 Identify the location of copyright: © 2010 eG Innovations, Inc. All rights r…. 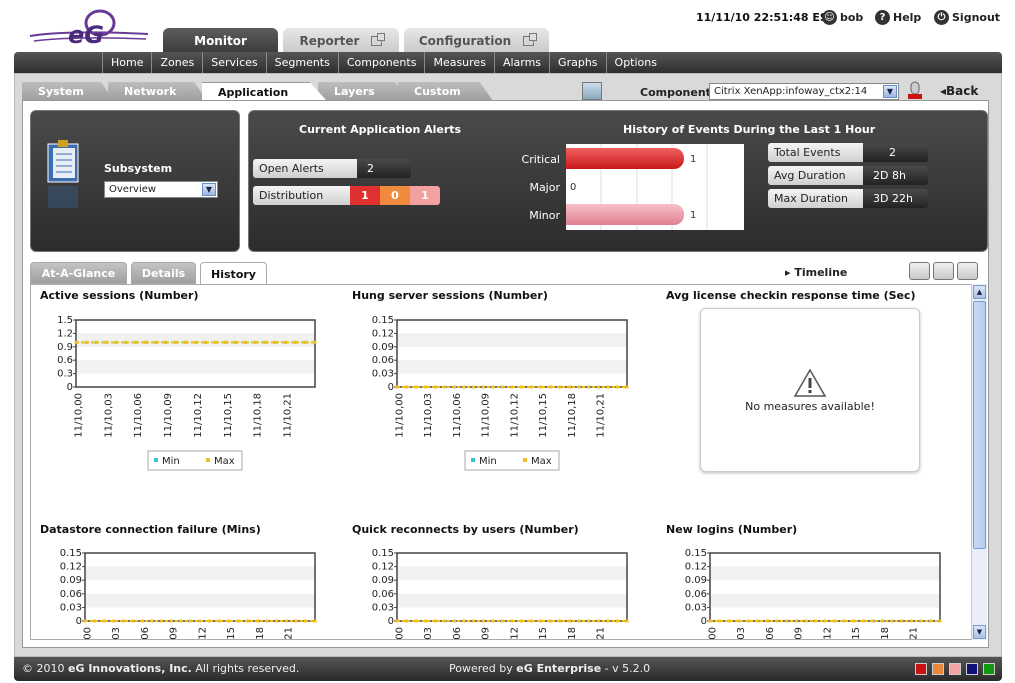
(160, 668).